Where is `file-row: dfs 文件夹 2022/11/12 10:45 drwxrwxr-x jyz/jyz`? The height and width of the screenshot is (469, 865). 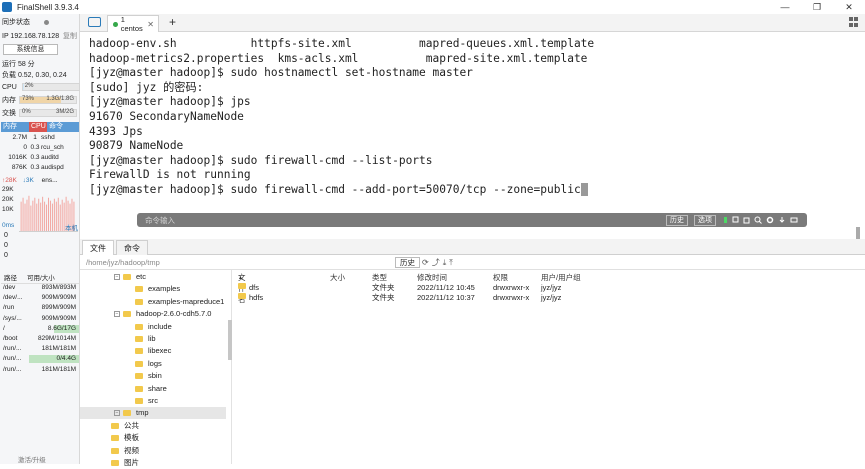 file-row: dfs 文件夹 2022/11/12 10:45 drwxrwxr-x jyz/jyz is located at coordinates (415, 288).